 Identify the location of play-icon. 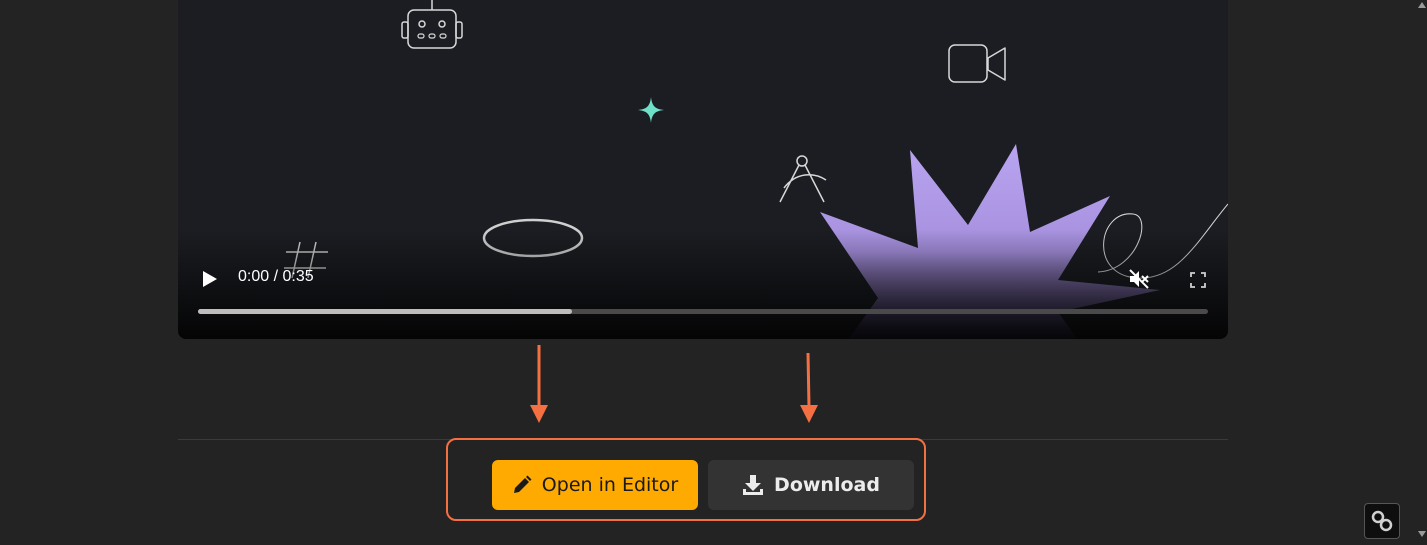
(210, 279).